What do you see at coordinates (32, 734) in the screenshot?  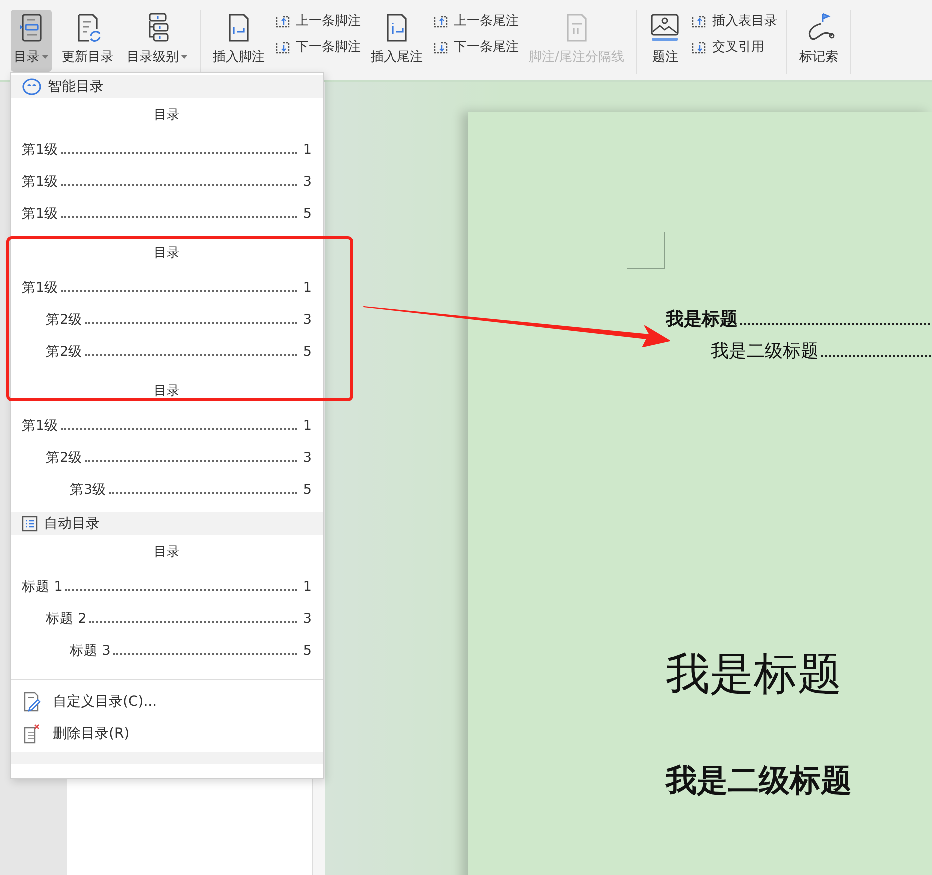 I see `delete-document-icon` at bounding box center [32, 734].